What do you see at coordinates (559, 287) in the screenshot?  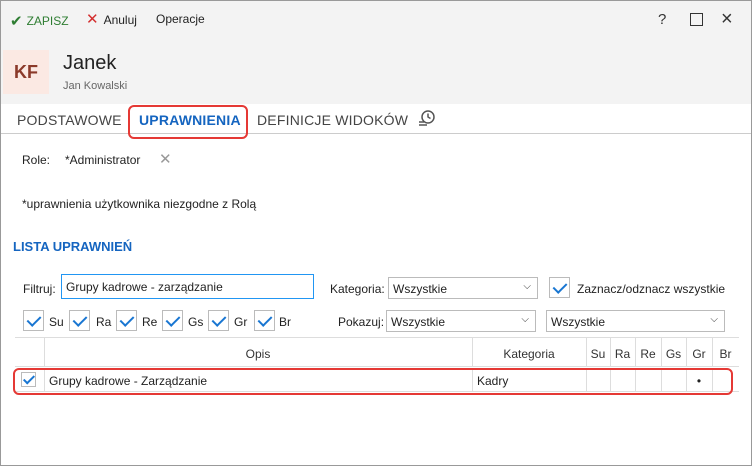 I see `select-all-checkbox` at bounding box center [559, 287].